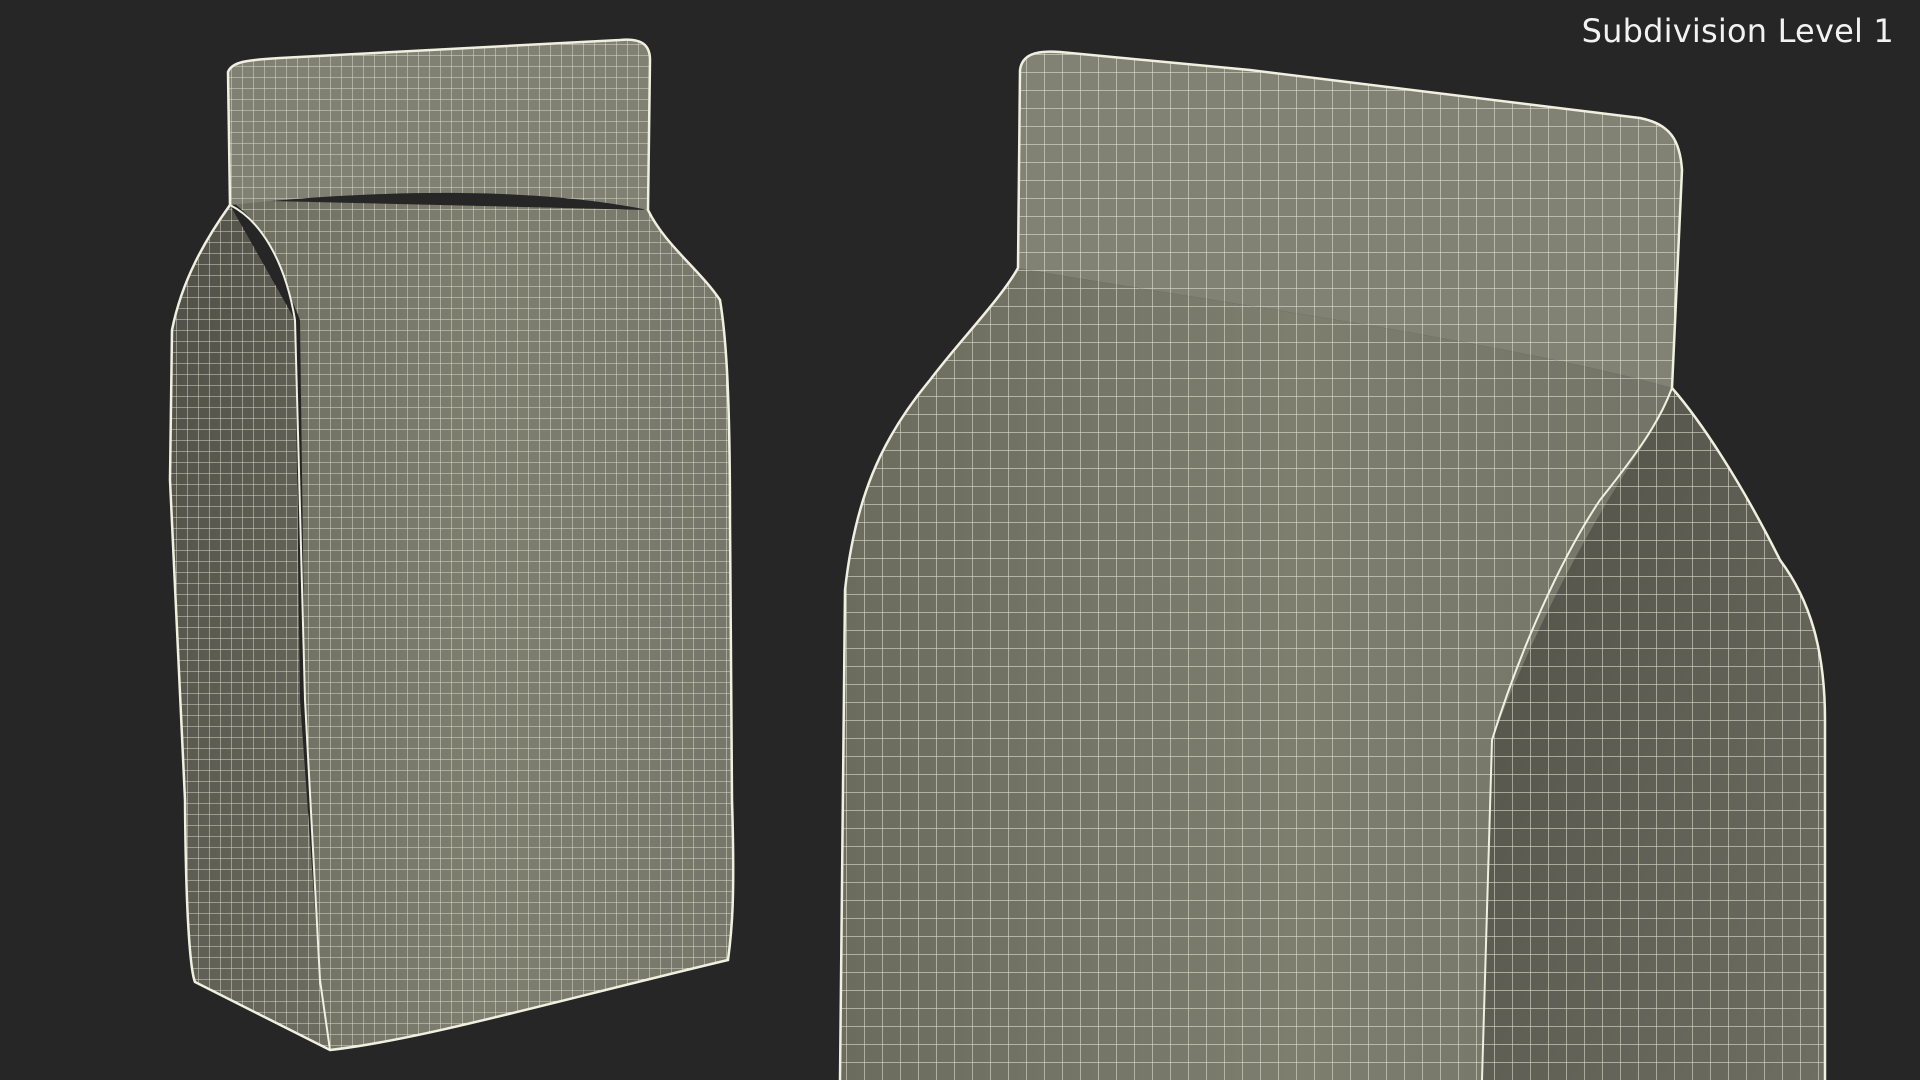 The width and height of the screenshot is (1920, 1080). I want to click on subdivision-level-label: Subdivision Level 1, so click(1737, 31).